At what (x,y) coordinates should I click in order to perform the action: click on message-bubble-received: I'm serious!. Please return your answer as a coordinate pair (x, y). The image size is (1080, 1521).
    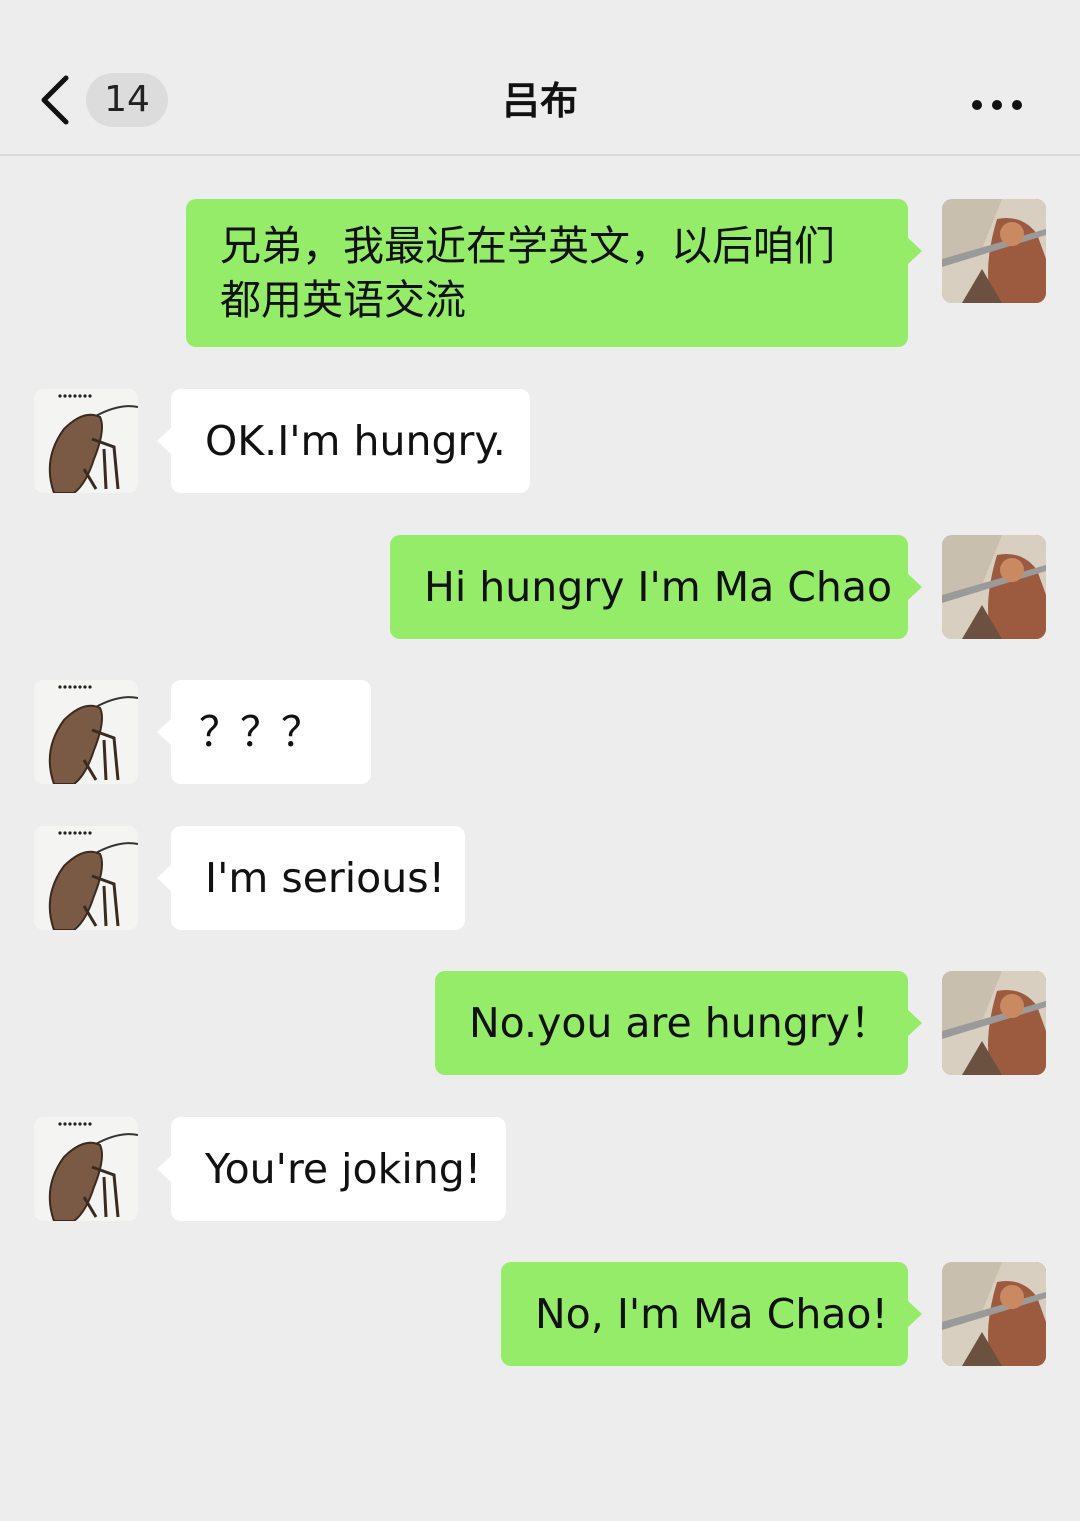
    Looking at the image, I should click on (311, 878).